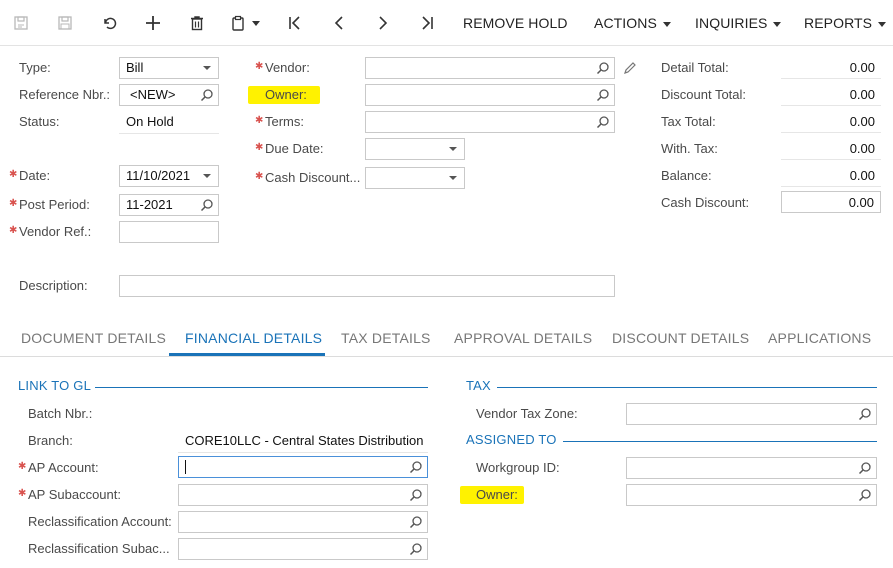  Describe the element at coordinates (197, 23) in the screenshot. I see `delete-icon` at that location.